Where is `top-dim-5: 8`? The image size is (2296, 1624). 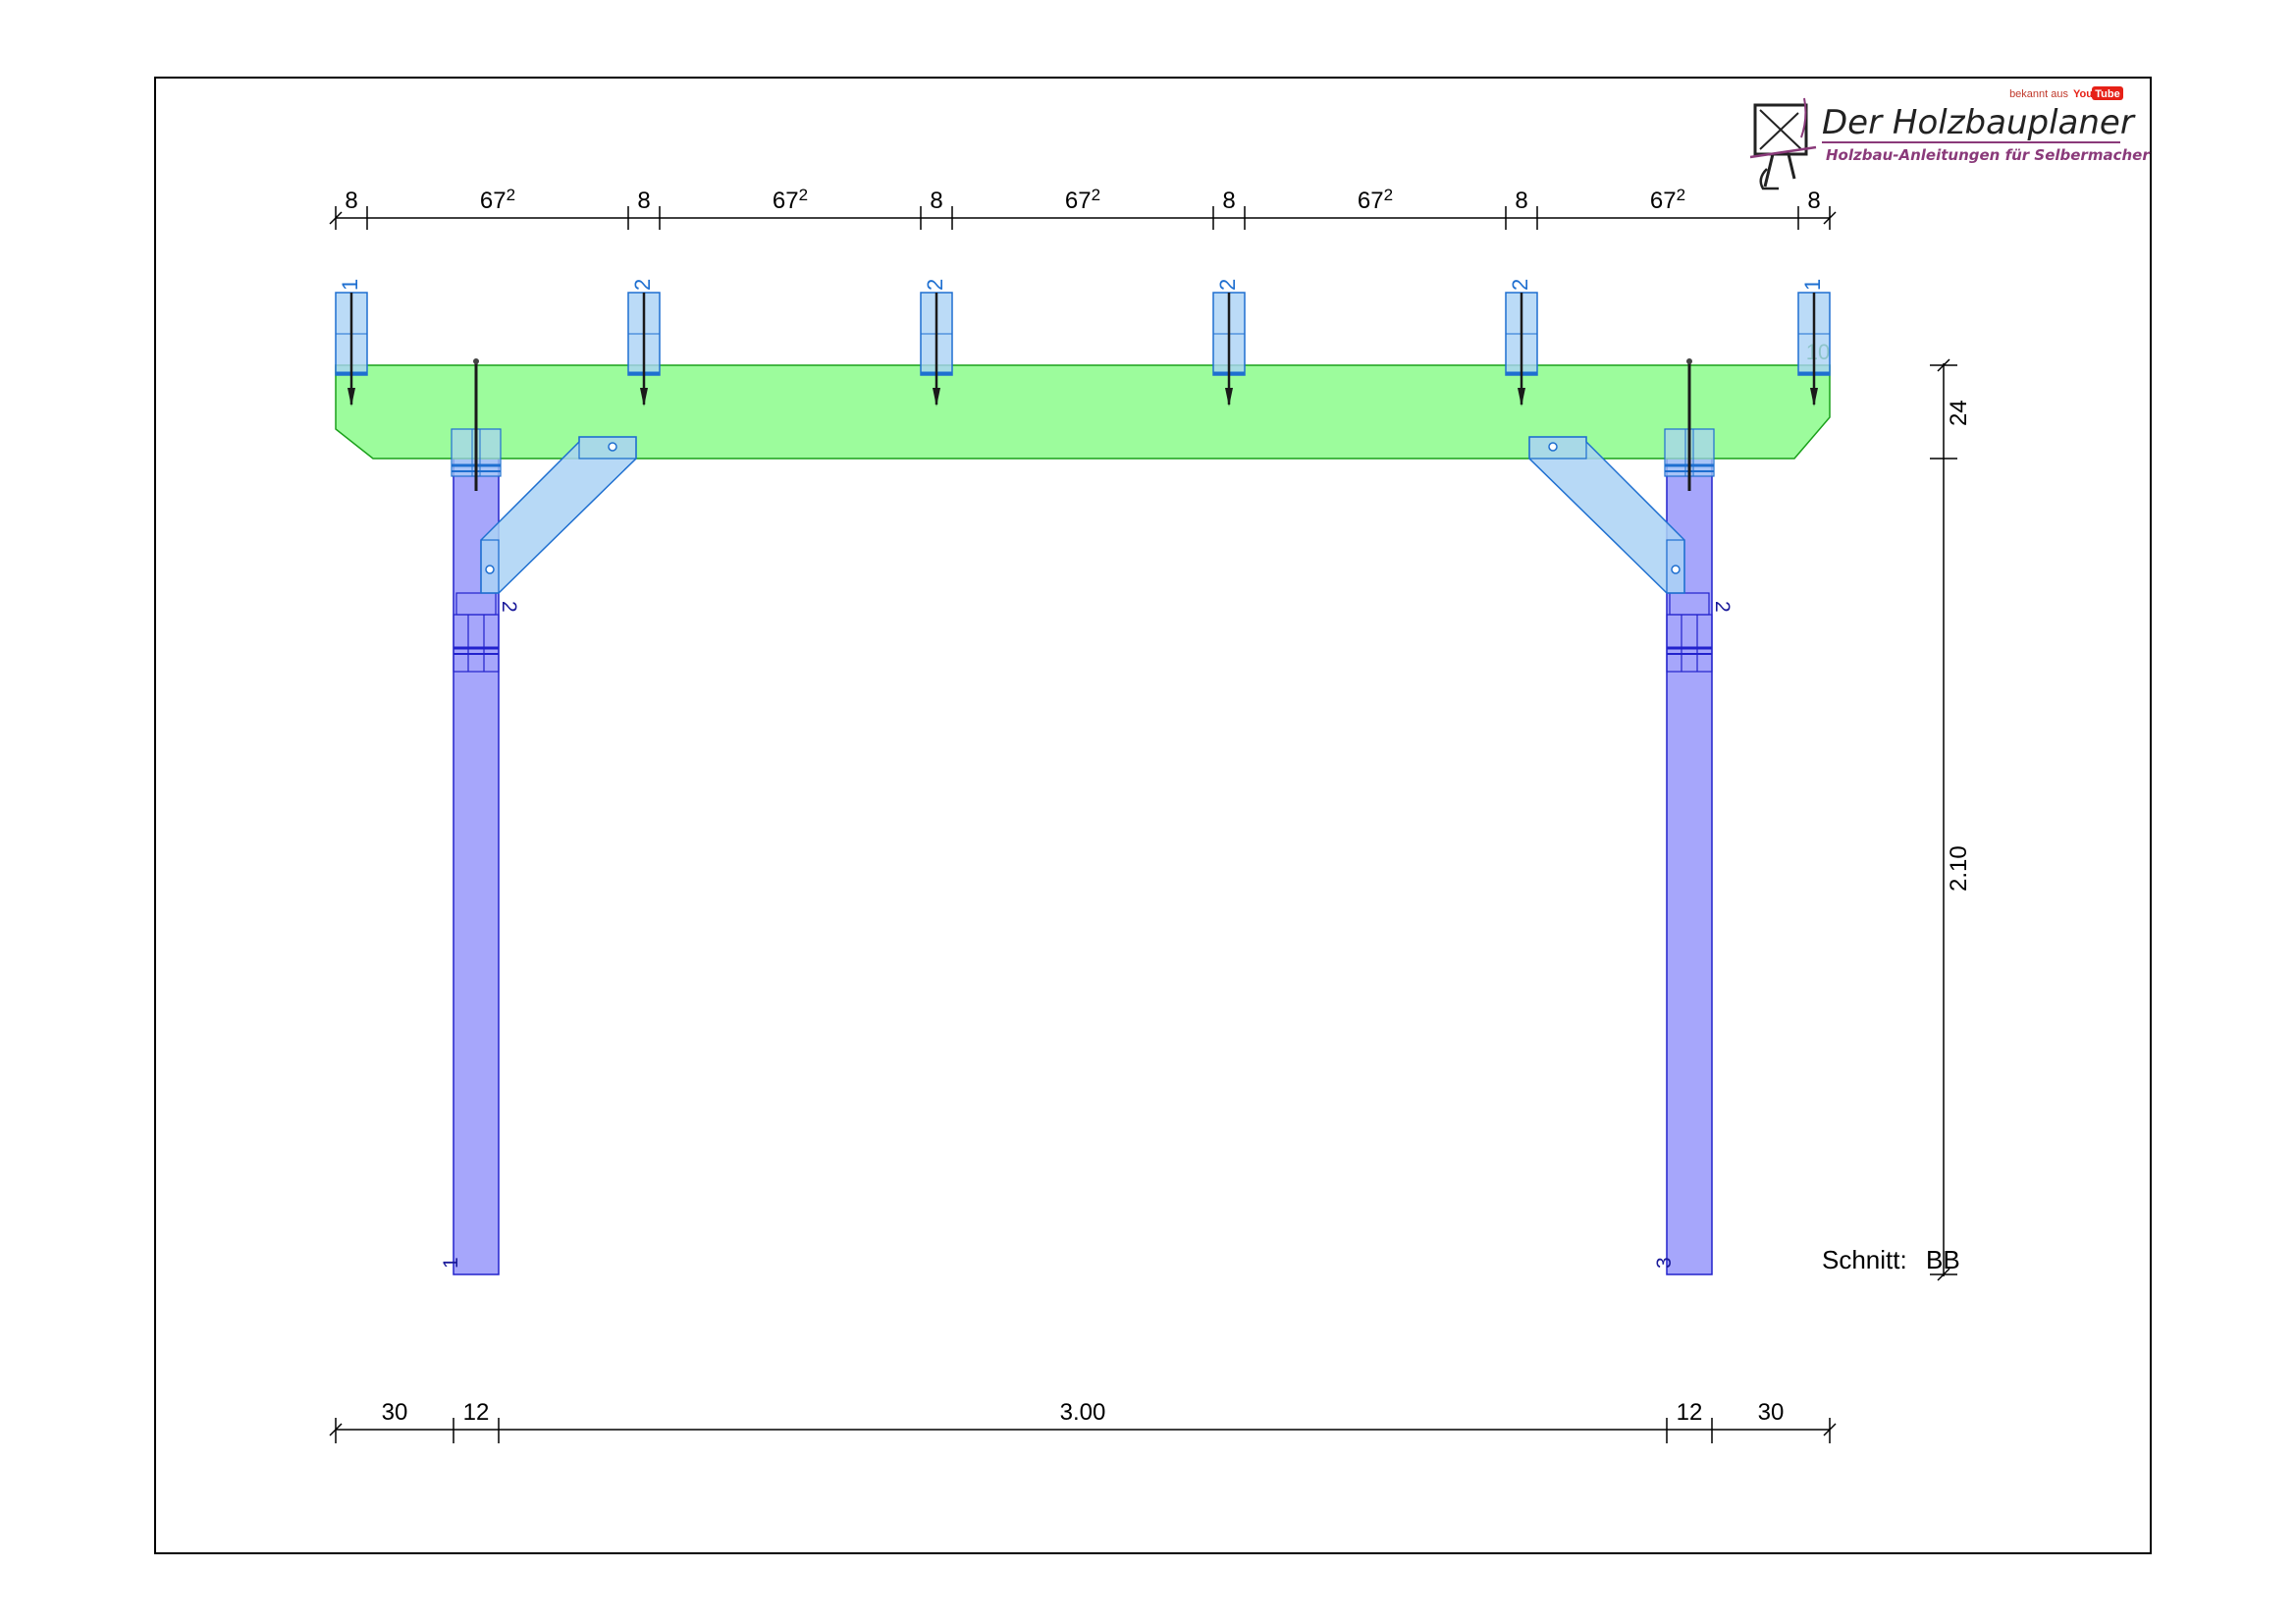 top-dim-5: 8 is located at coordinates (936, 201).